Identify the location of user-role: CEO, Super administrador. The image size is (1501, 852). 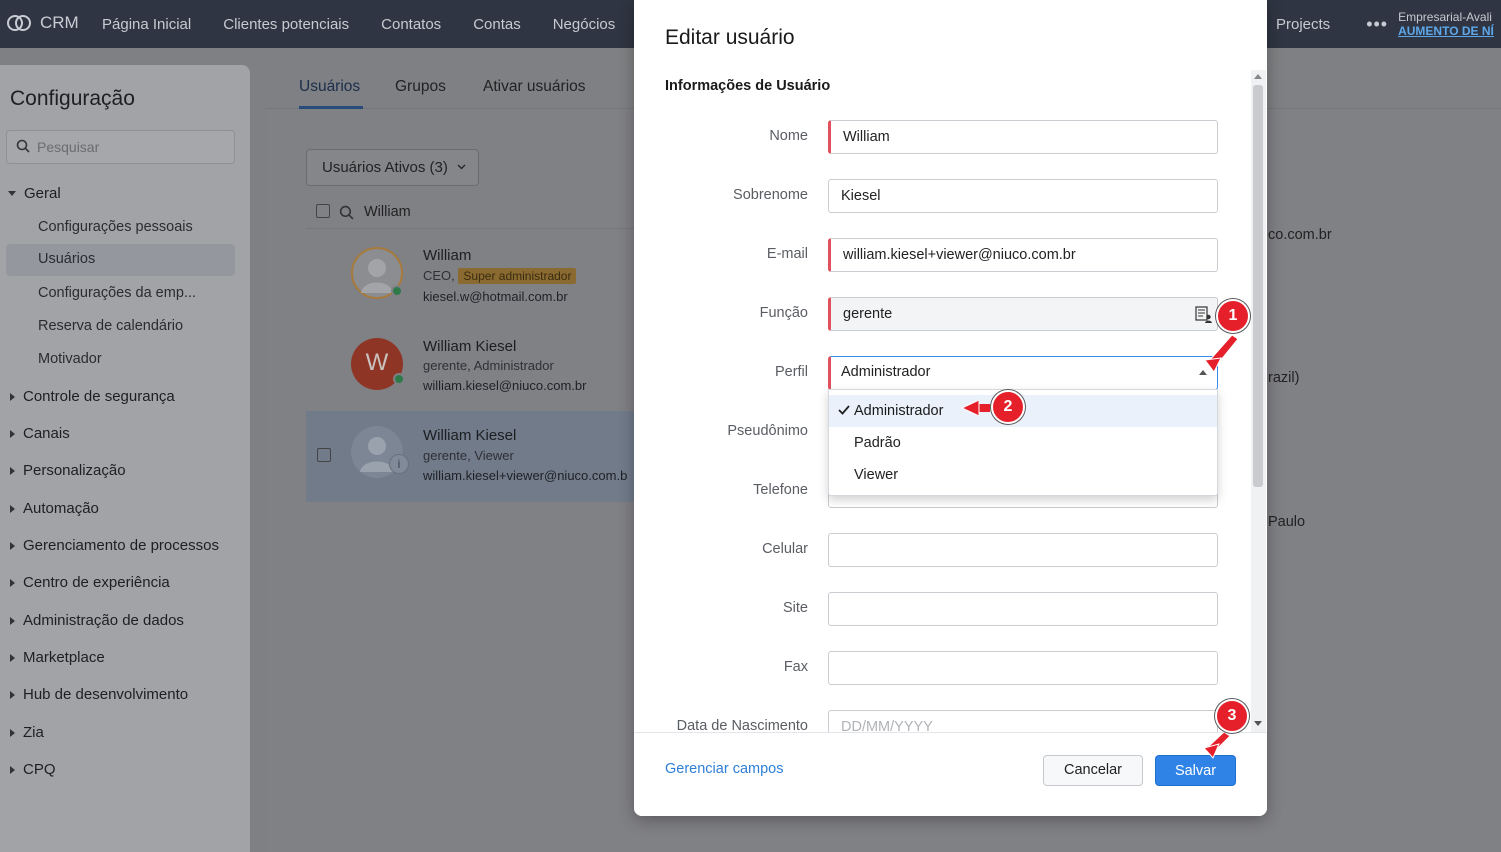
(500, 276).